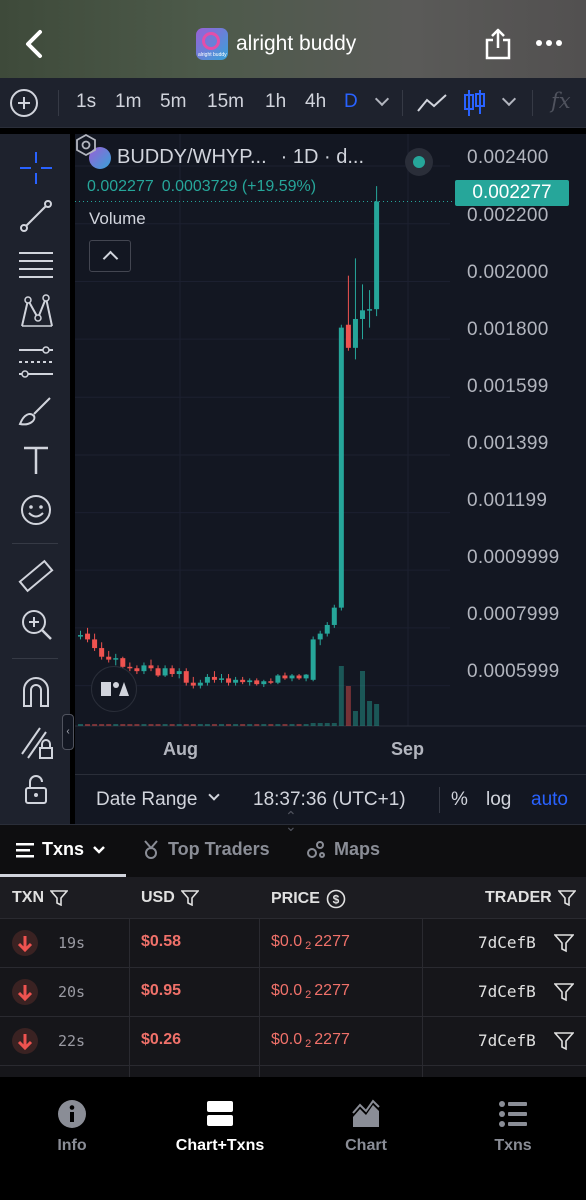 This screenshot has height=1200, width=586. What do you see at coordinates (117, 218) in the screenshot?
I see `volume-label: Volume` at bounding box center [117, 218].